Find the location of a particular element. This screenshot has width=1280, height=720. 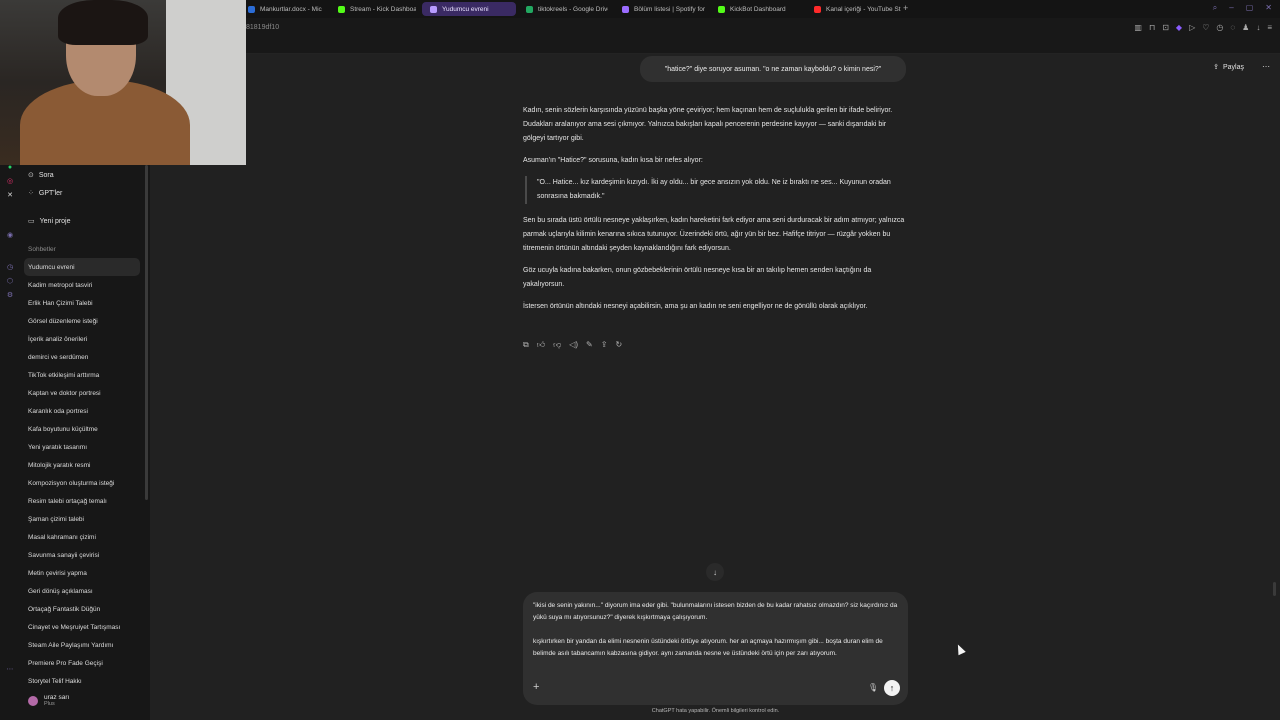

browser-tab: Mankurtlar.docx - Micros is located at coordinates (281, 9).